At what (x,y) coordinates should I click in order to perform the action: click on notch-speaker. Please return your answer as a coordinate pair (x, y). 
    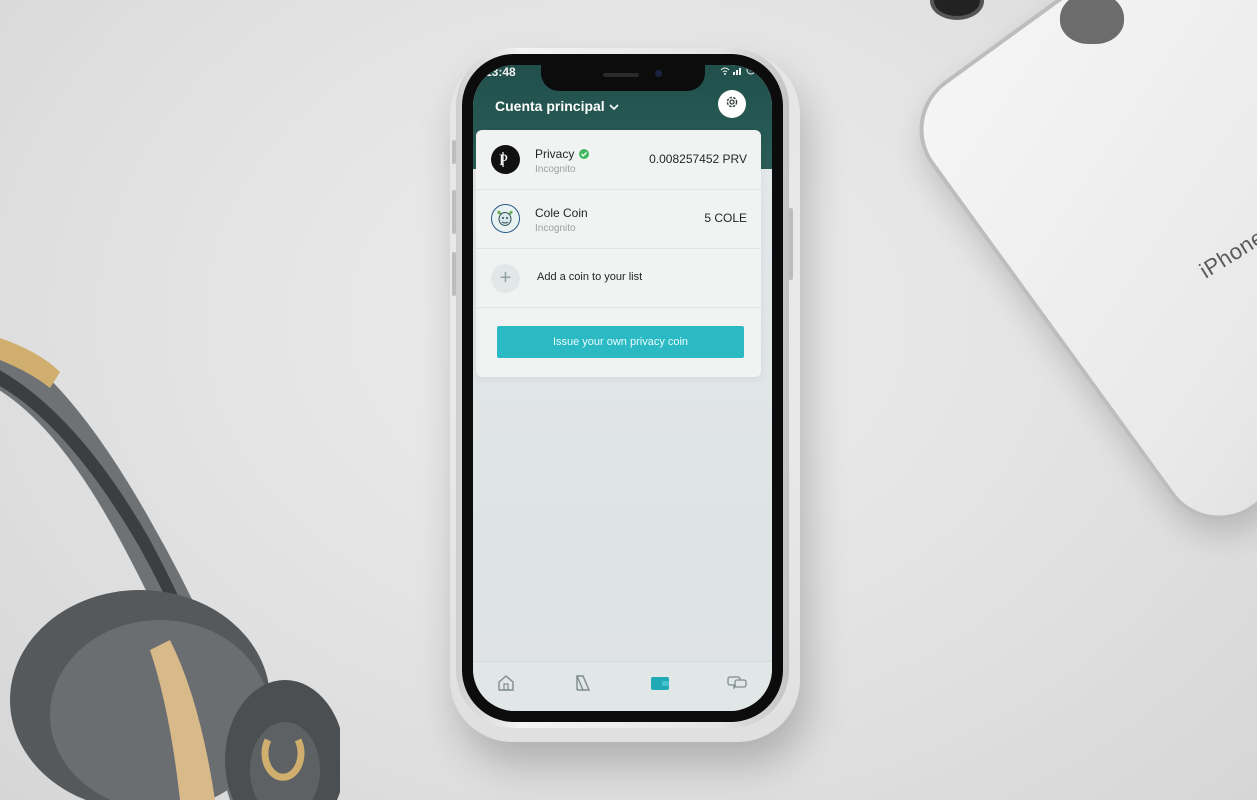
    Looking at the image, I should click on (621, 75).